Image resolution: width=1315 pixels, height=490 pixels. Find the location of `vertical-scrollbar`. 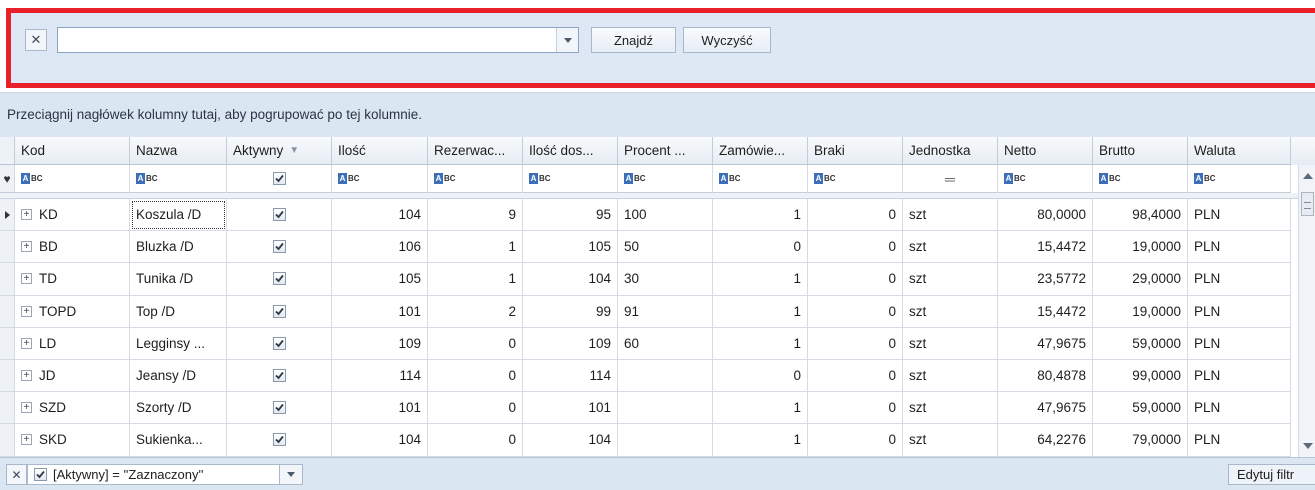

vertical-scrollbar is located at coordinates (1306, 311).